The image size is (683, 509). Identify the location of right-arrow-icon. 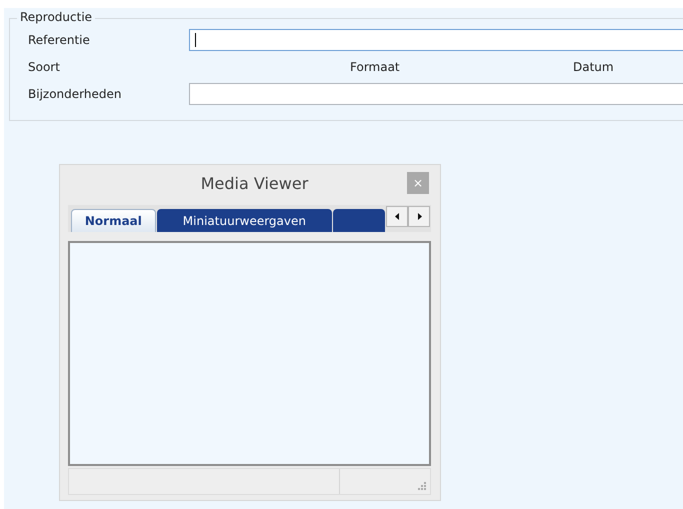
(419, 216).